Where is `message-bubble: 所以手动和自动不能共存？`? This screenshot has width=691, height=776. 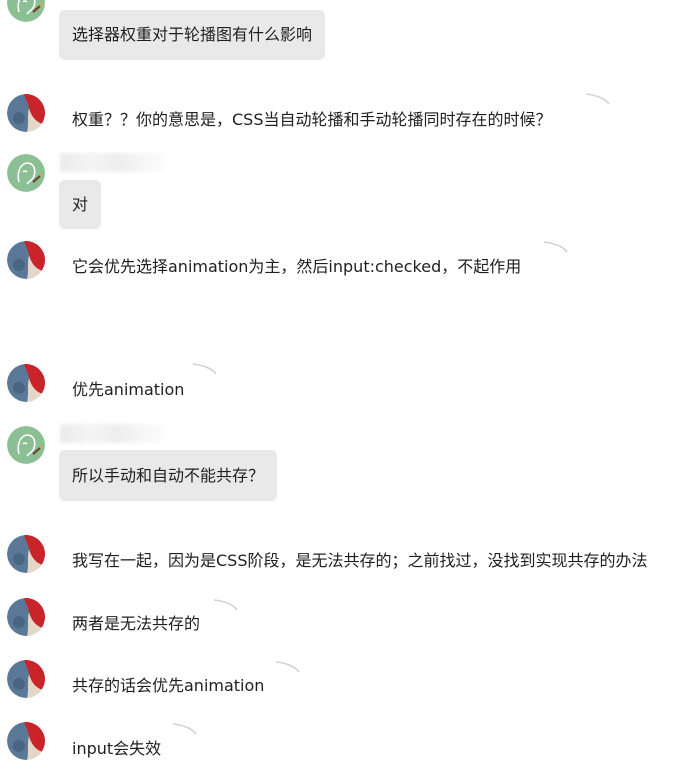 message-bubble: 所以手动和自动不能共存？ is located at coordinates (168, 475).